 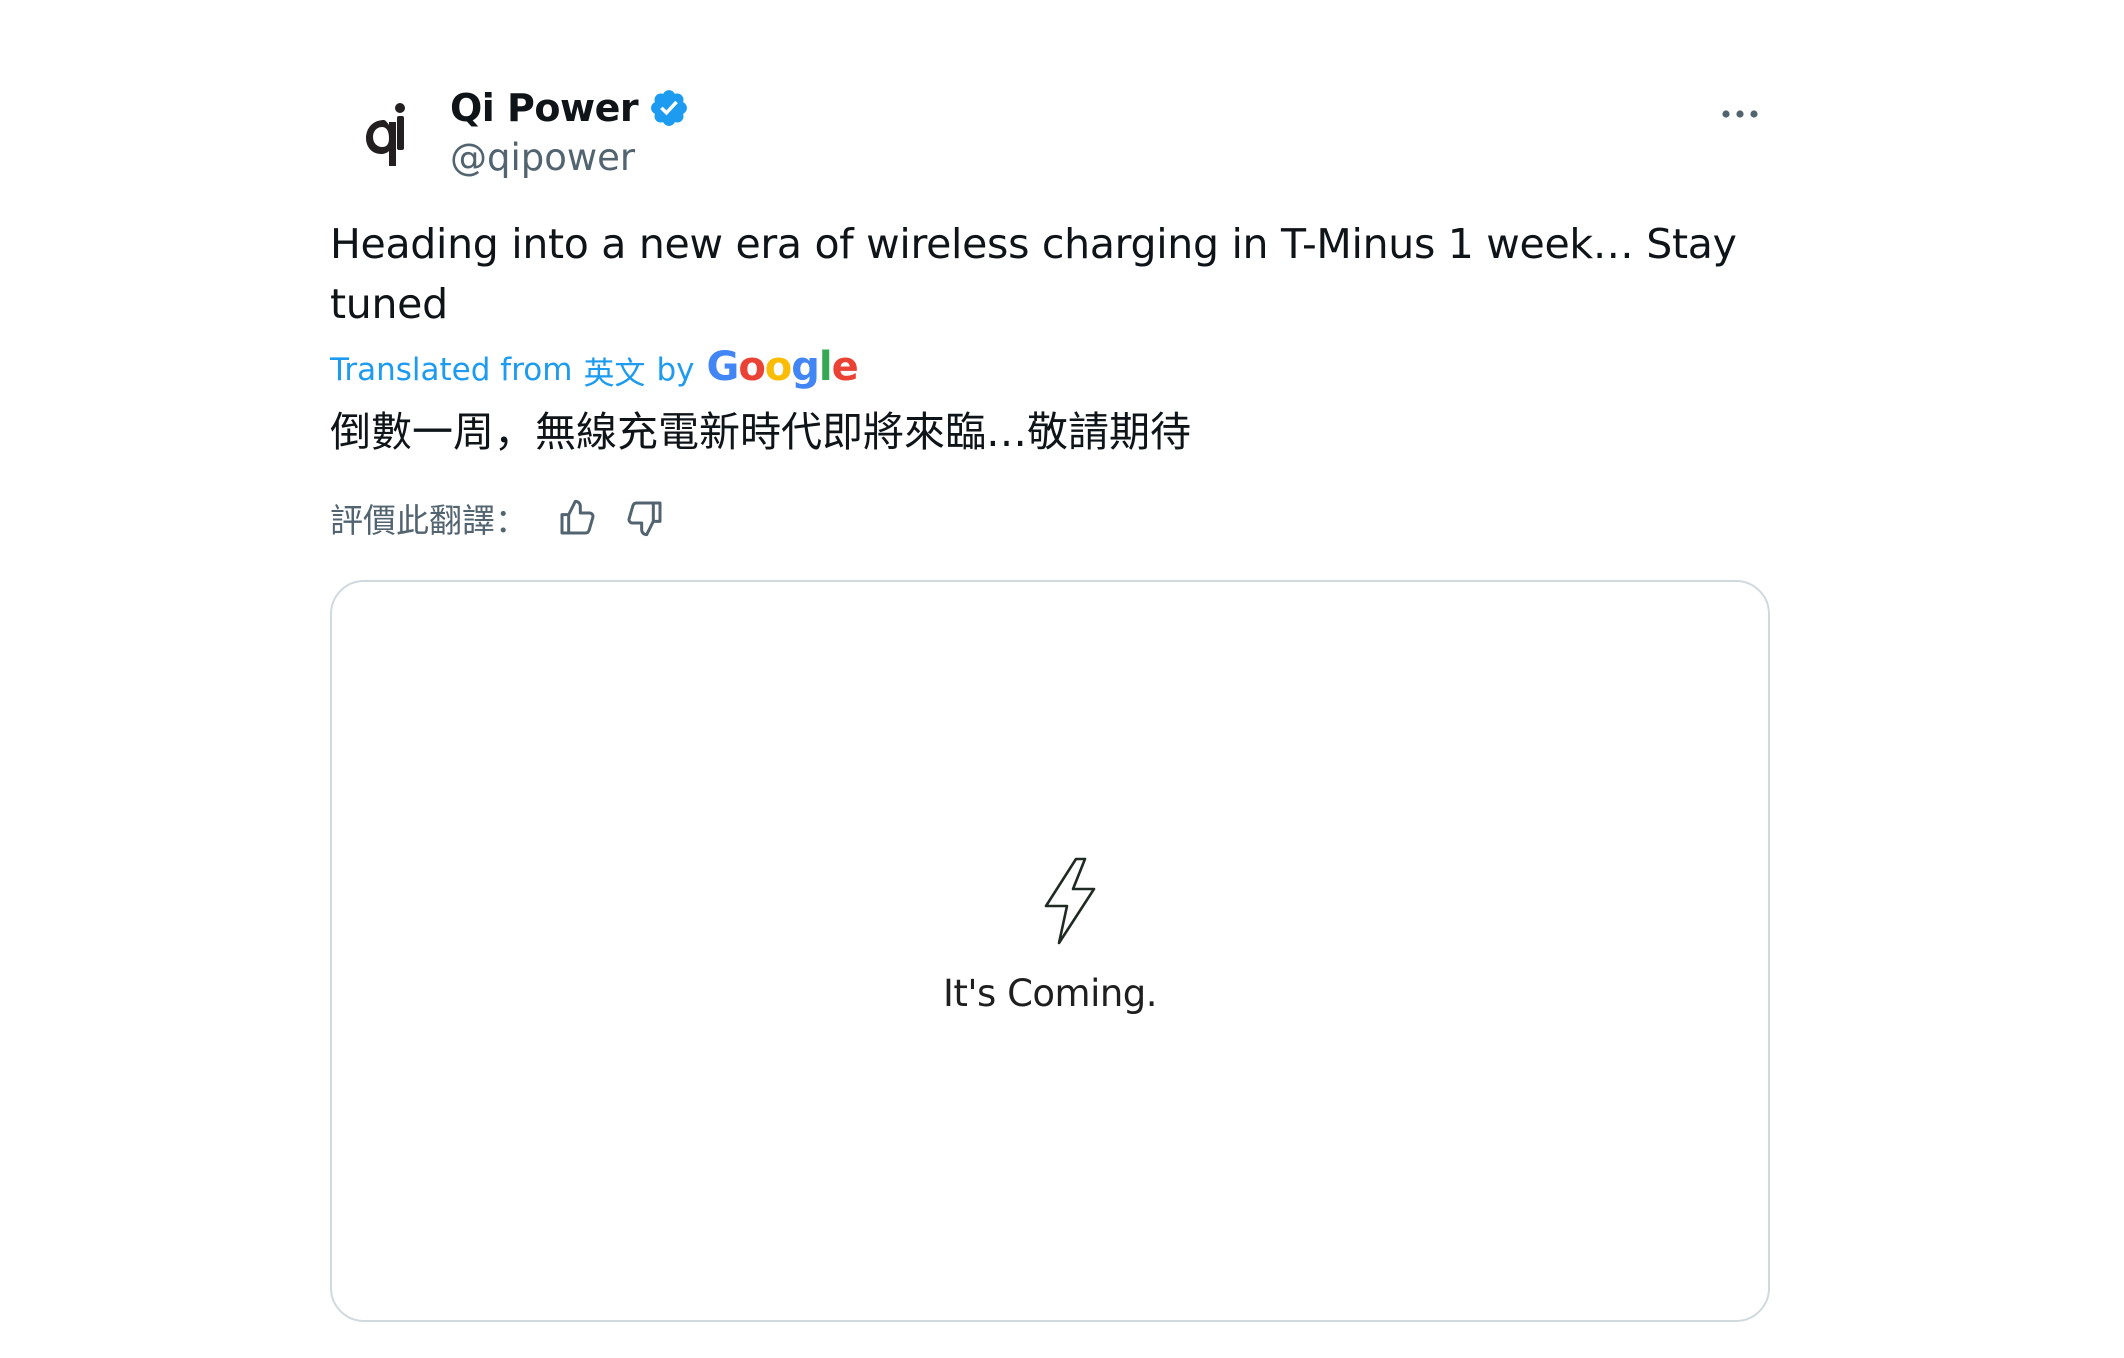 I want to click on rate-translation-row: 評價此翻譯：, so click(x=500, y=518).